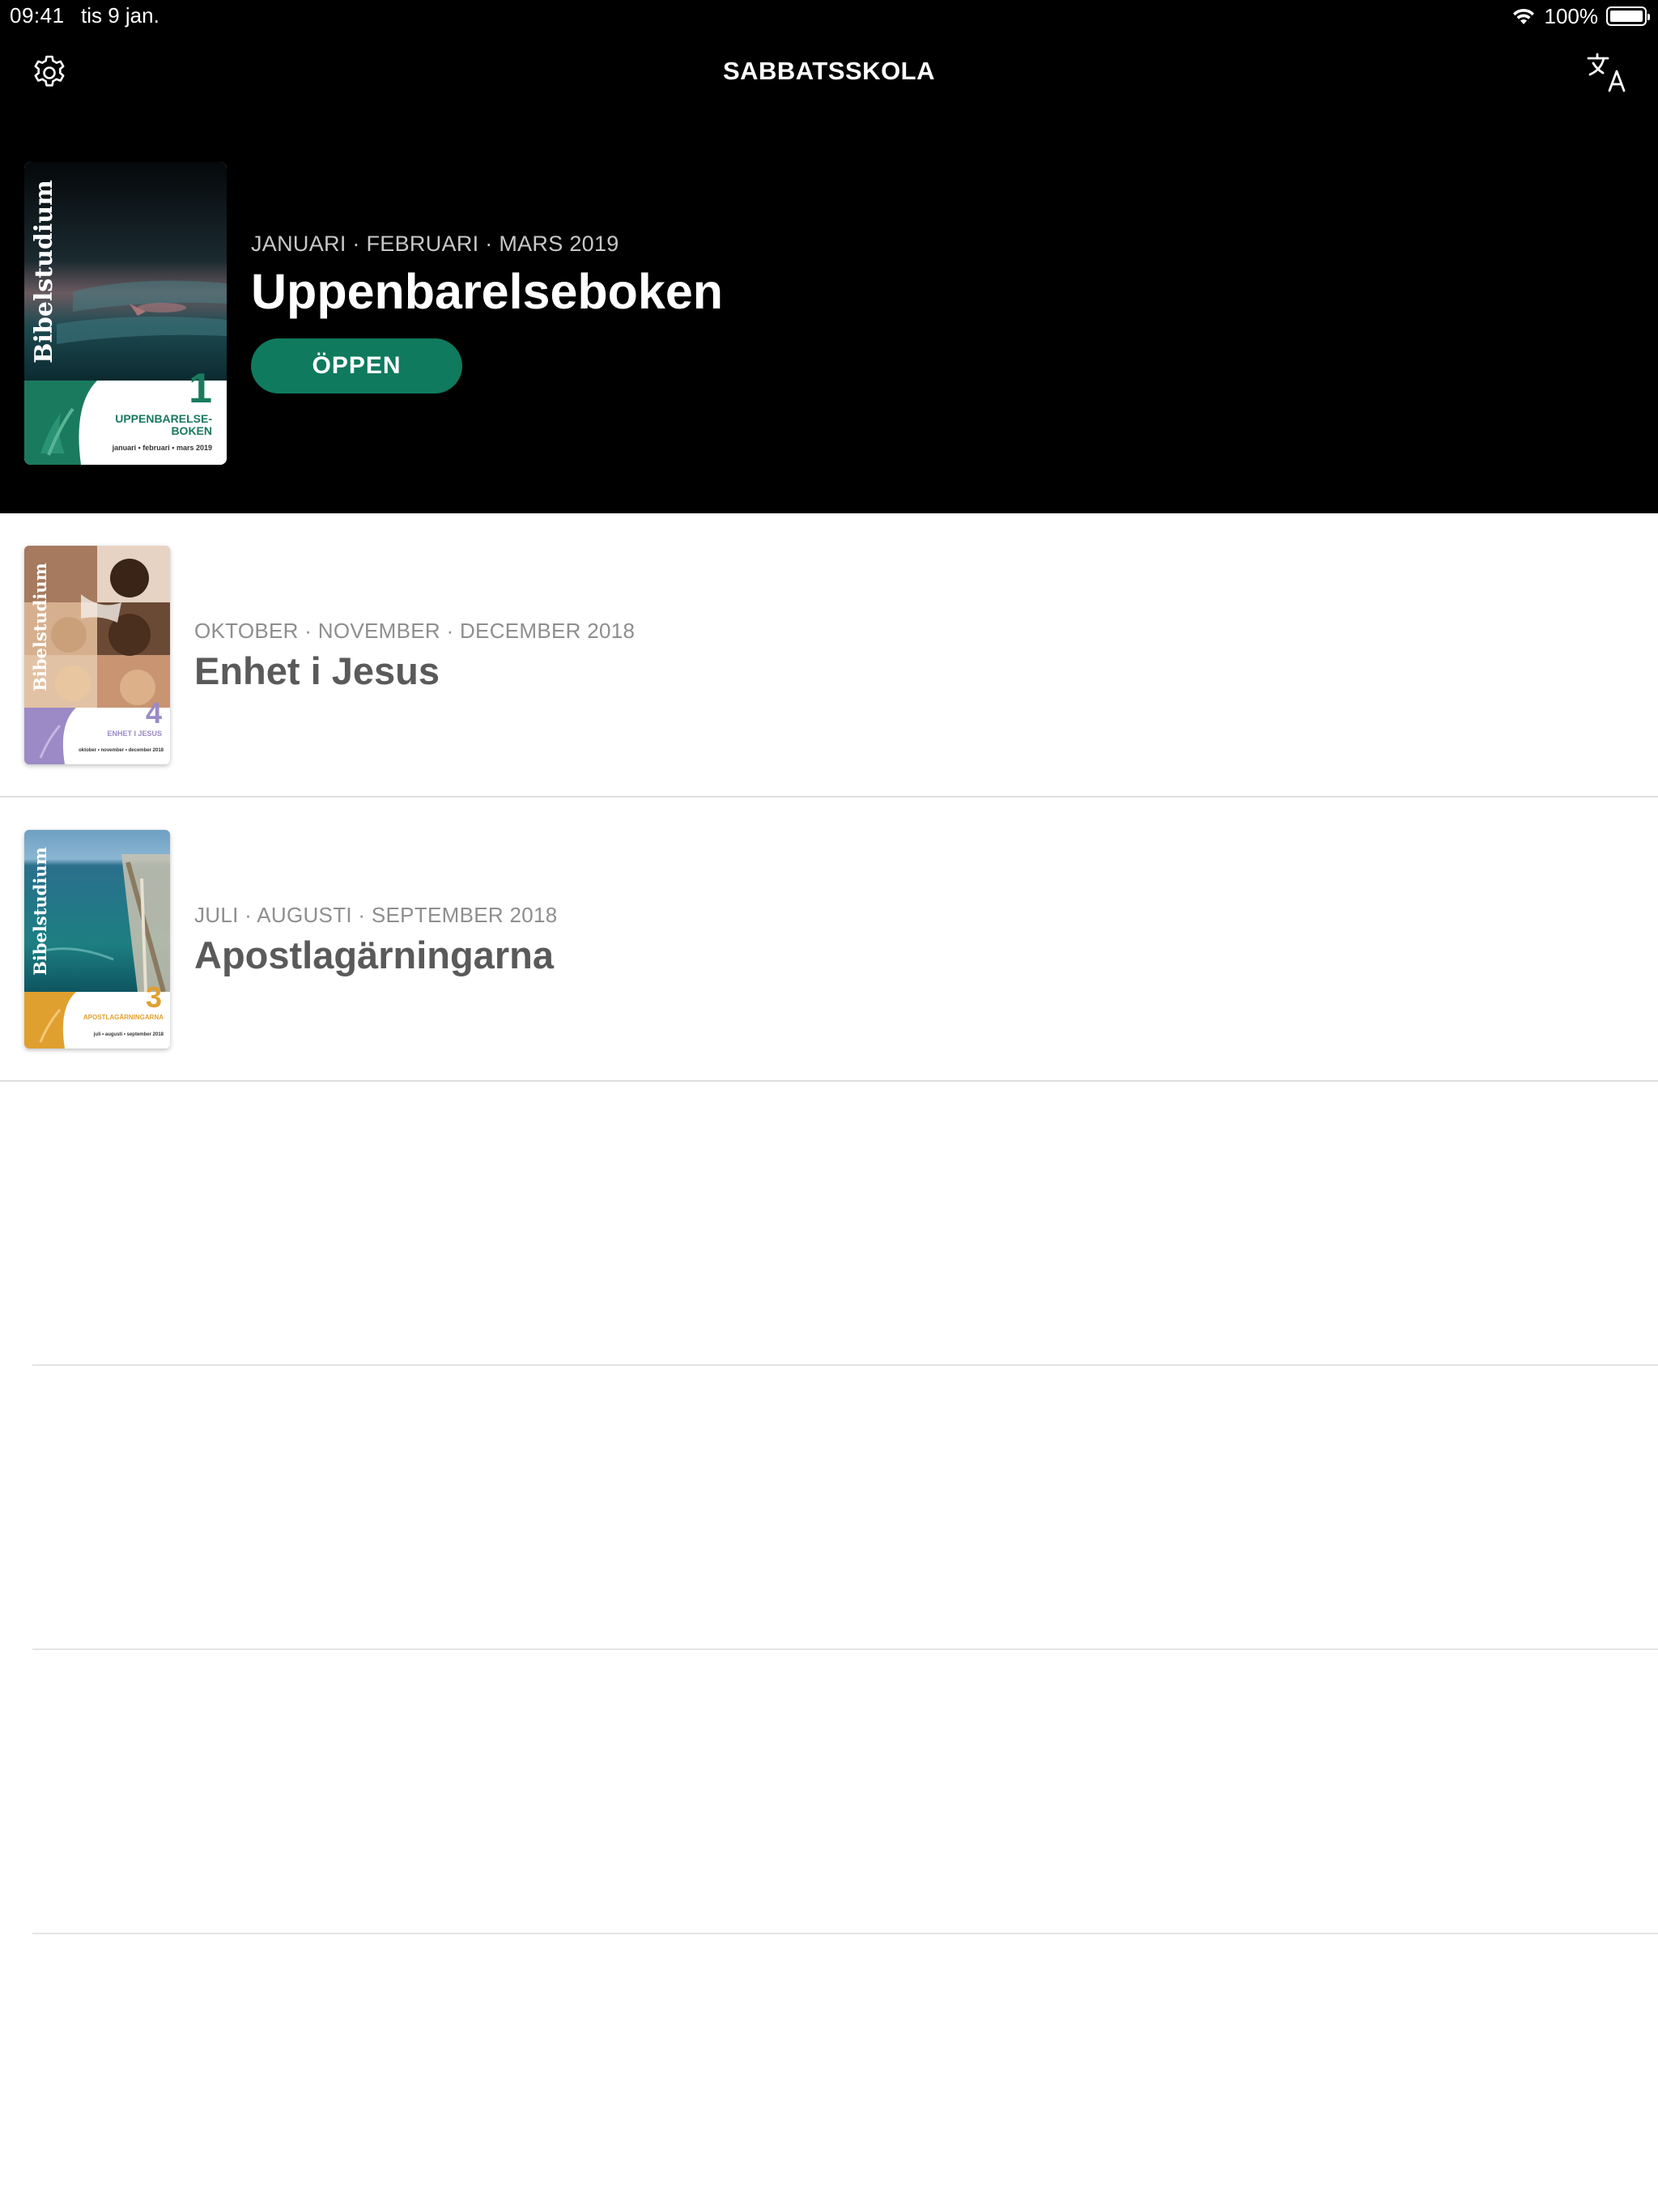 The height and width of the screenshot is (2212, 1658). I want to click on navigation-bar: SABBATSSKOLA, so click(829, 73).